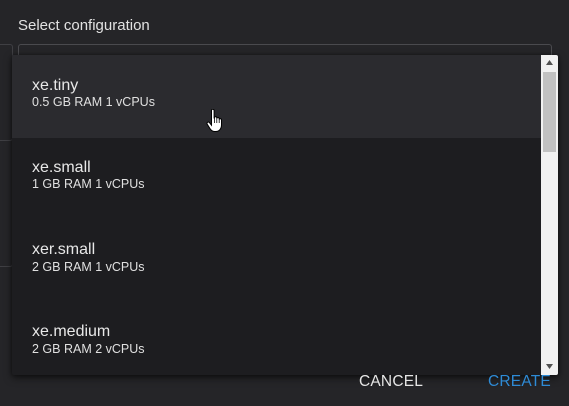  Describe the element at coordinates (88, 349) in the screenshot. I see `option-detail: 2 GB RAM 2 vCPUs` at that location.